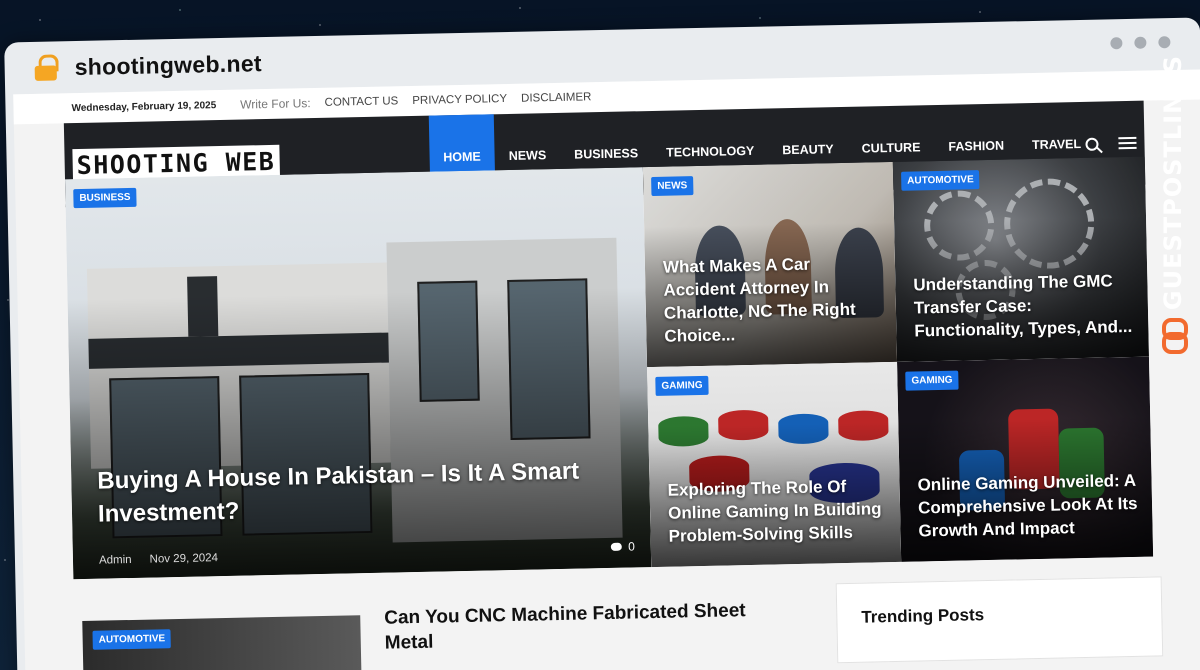  Describe the element at coordinates (45, 67) in the screenshot. I see `lock-icon` at that location.